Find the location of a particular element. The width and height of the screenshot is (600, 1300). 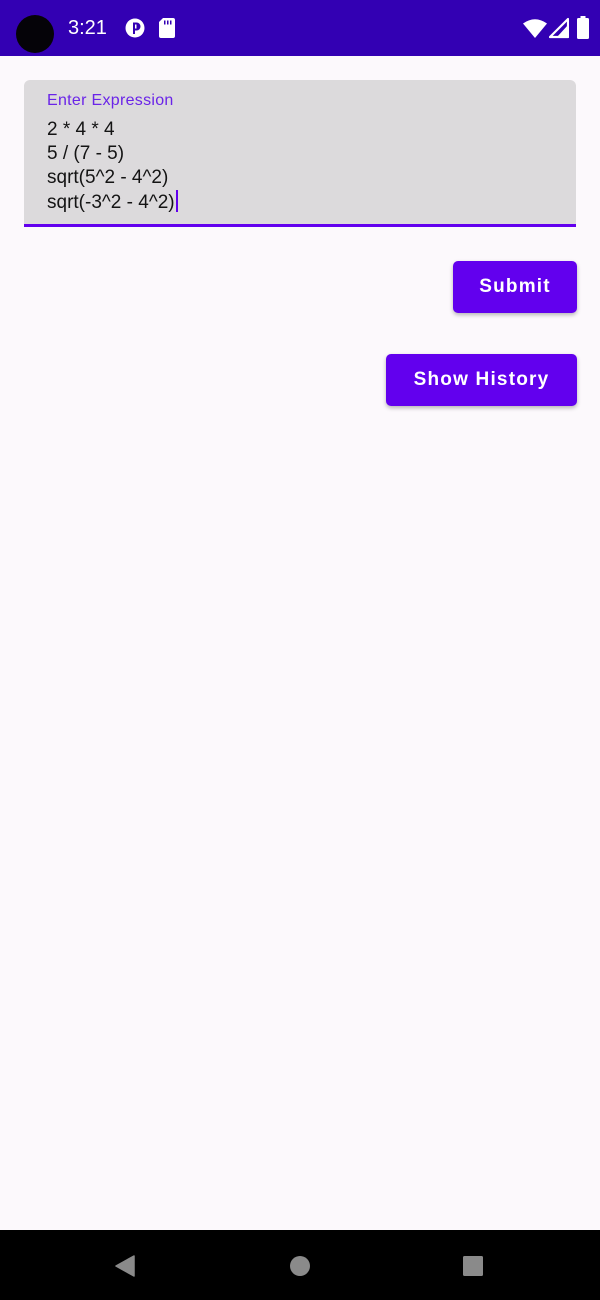

recents-icon is located at coordinates (473, 1266).